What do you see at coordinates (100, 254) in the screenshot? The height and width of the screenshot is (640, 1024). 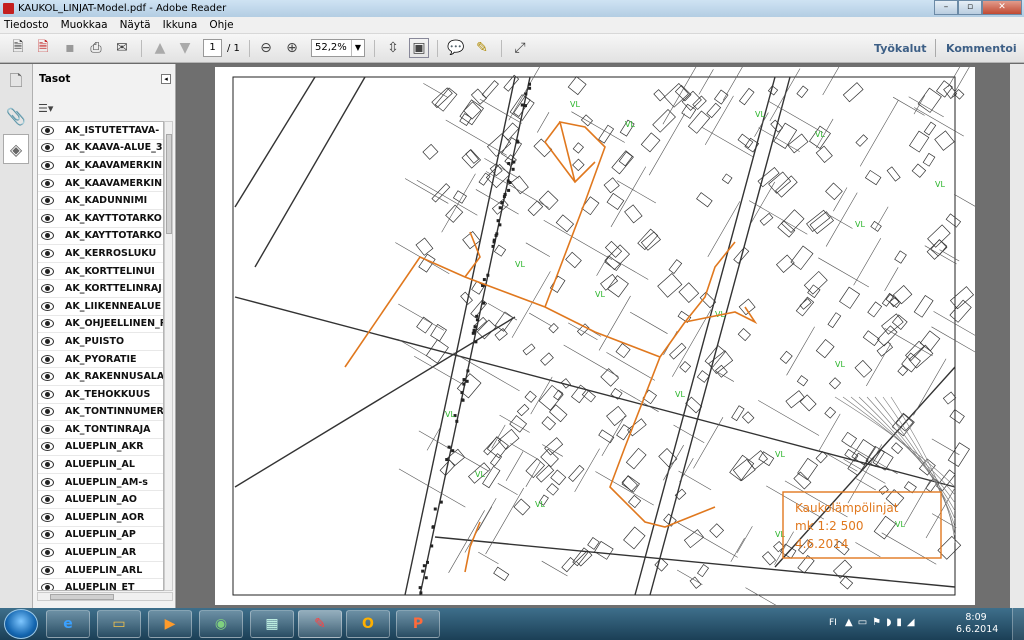 I see `layer-row: AK_KERROSLUKU` at bounding box center [100, 254].